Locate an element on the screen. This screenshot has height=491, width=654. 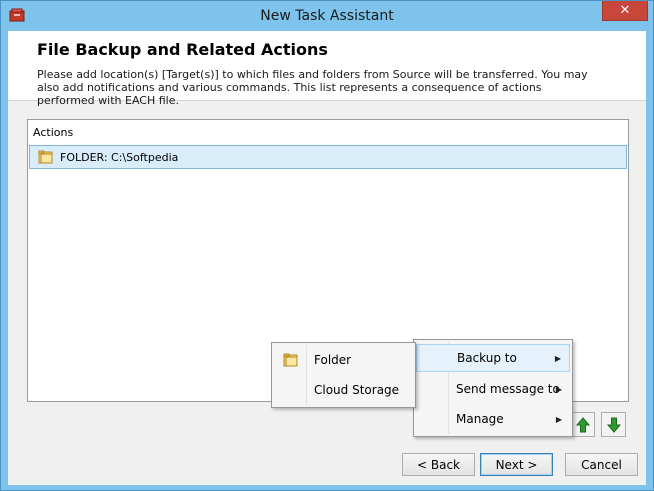
menu-item-label: Send message to is located at coordinates (508, 389).